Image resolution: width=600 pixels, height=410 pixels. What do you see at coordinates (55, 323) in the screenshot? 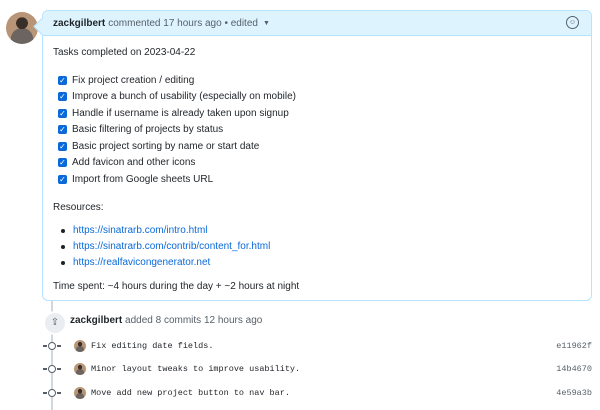
I see `push-icon: ⇪` at bounding box center [55, 323].